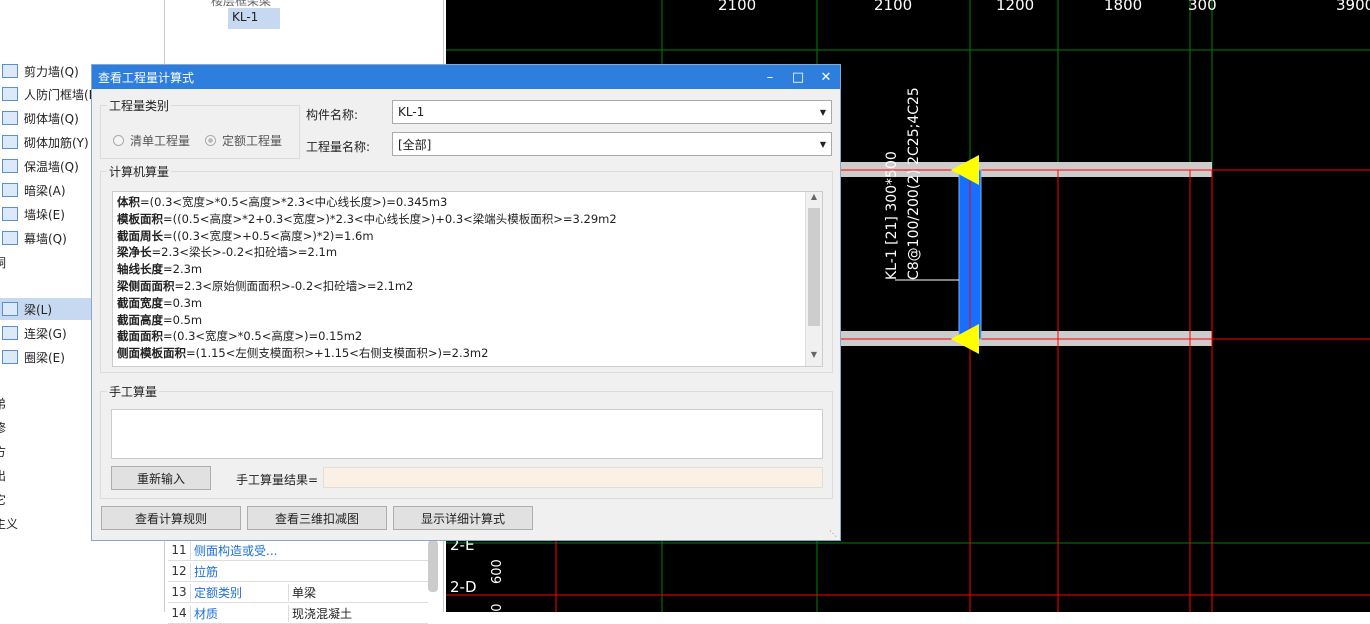 This screenshot has height=624, width=1370. What do you see at coordinates (10, 142) in the screenshot?
I see `masonry-rebar-icon` at bounding box center [10, 142].